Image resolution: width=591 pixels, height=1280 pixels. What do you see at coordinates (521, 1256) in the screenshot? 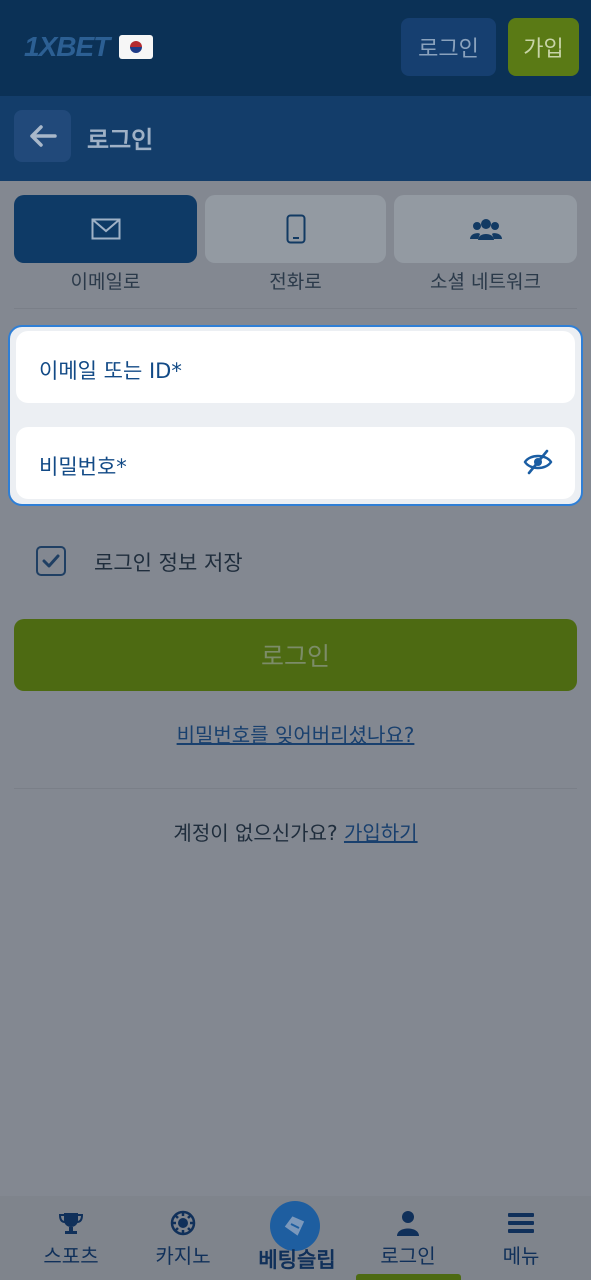
I see `nav-menu-label: 메뉴` at bounding box center [521, 1256].